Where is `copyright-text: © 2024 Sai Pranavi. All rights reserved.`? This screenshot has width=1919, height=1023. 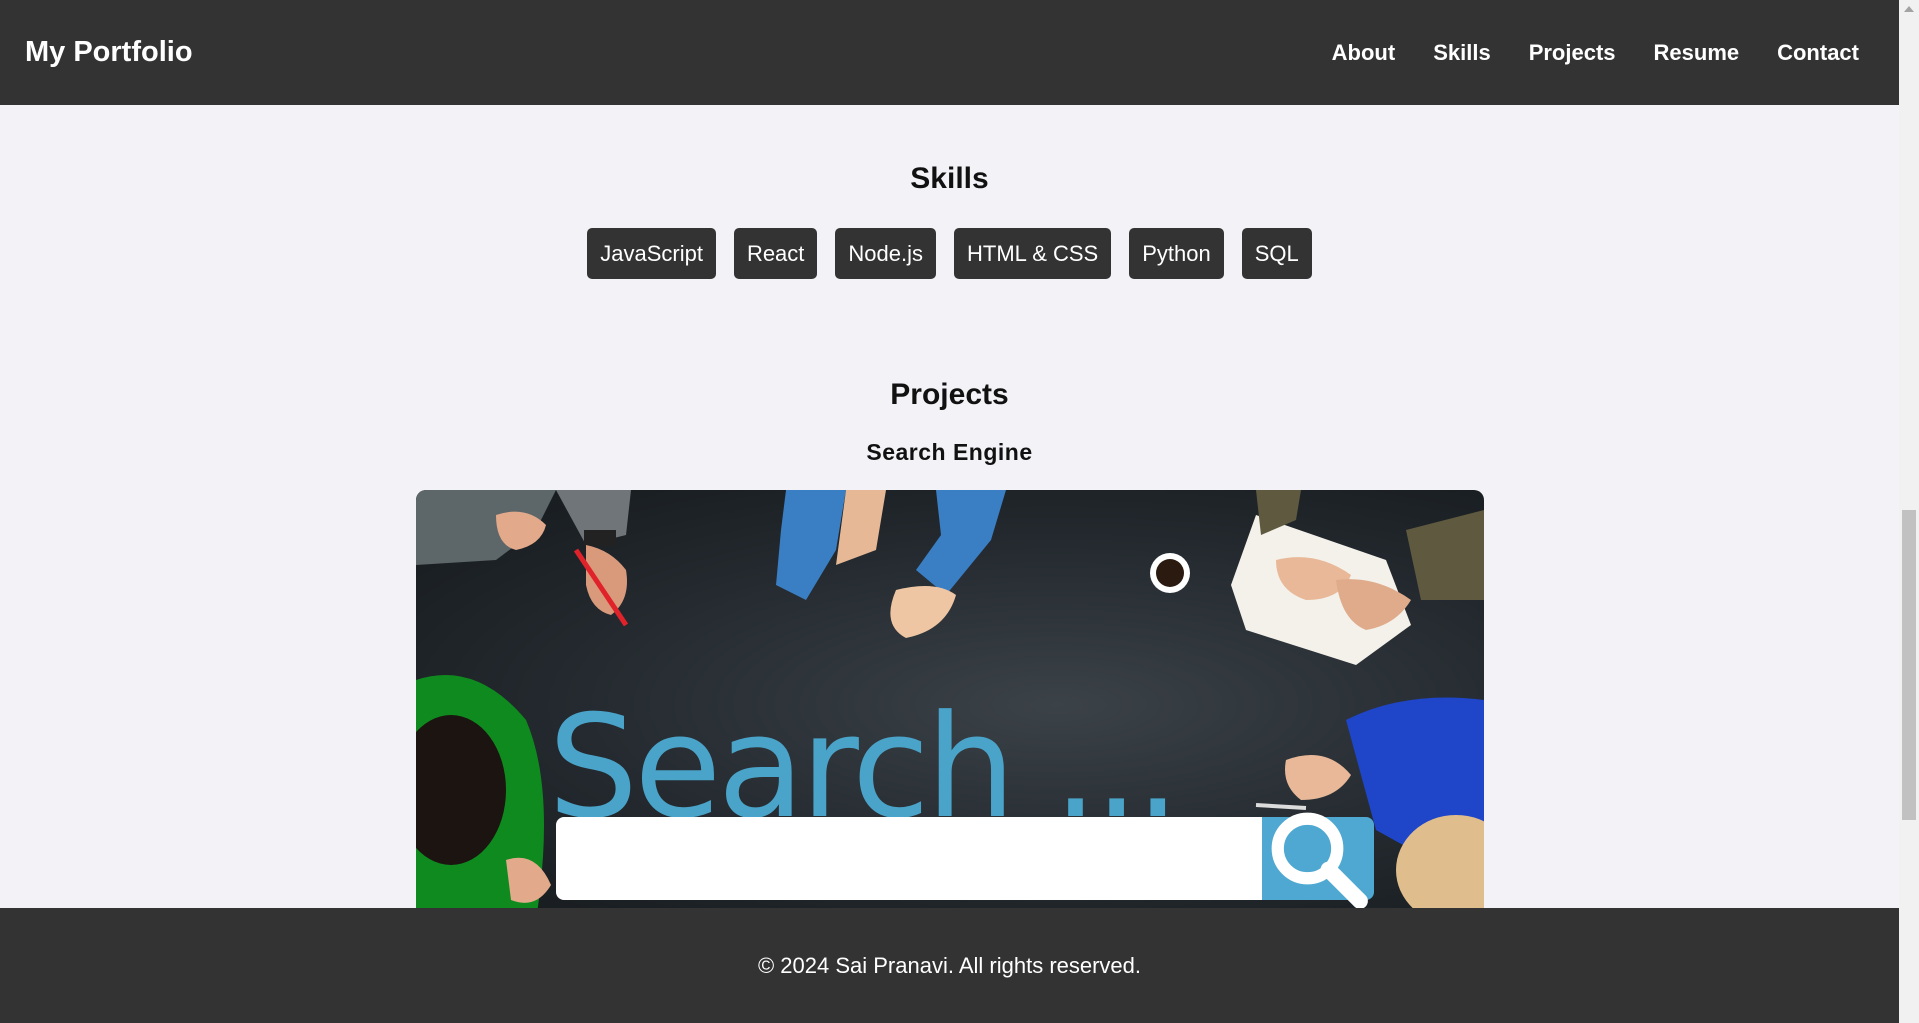 copyright-text: © 2024 Sai Pranavi. All rights reserved. is located at coordinates (949, 965).